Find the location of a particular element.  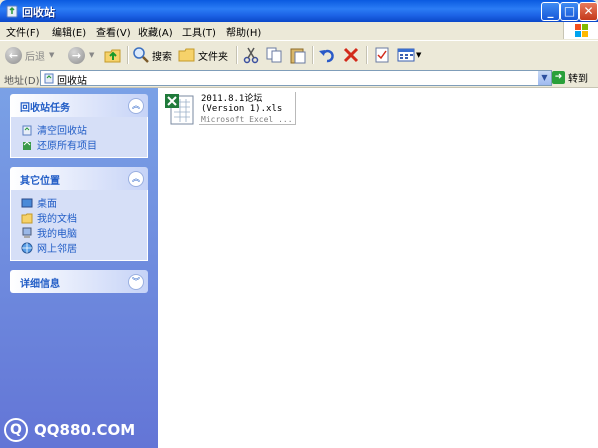

views-icon is located at coordinates (406, 55).